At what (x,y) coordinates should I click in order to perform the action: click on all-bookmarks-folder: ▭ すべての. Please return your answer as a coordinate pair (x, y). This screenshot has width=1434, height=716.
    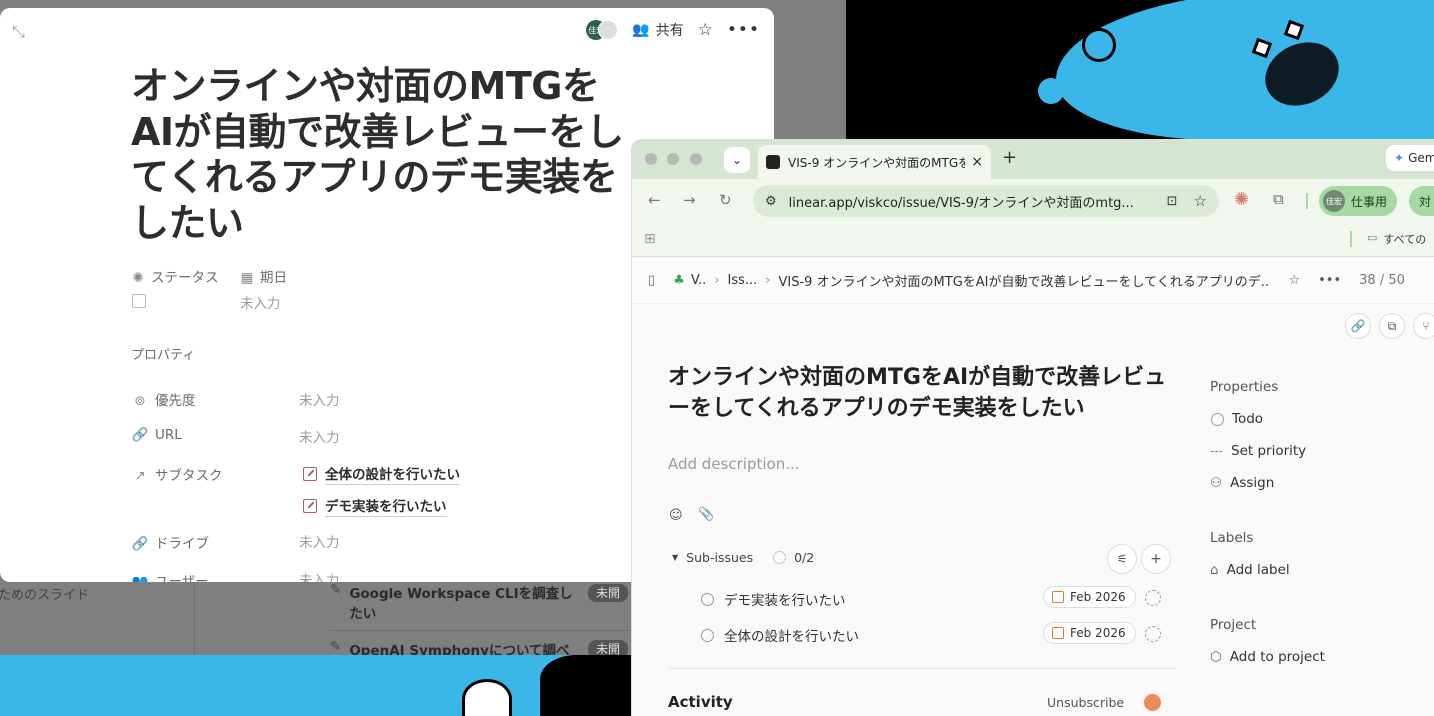
    Looking at the image, I should click on (1396, 239).